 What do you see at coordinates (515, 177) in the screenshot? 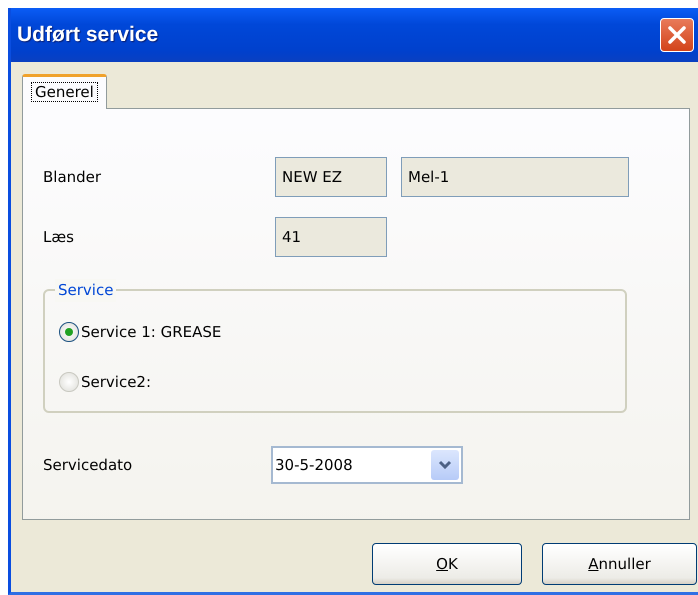
I see `readonly-field: Mel-1` at bounding box center [515, 177].